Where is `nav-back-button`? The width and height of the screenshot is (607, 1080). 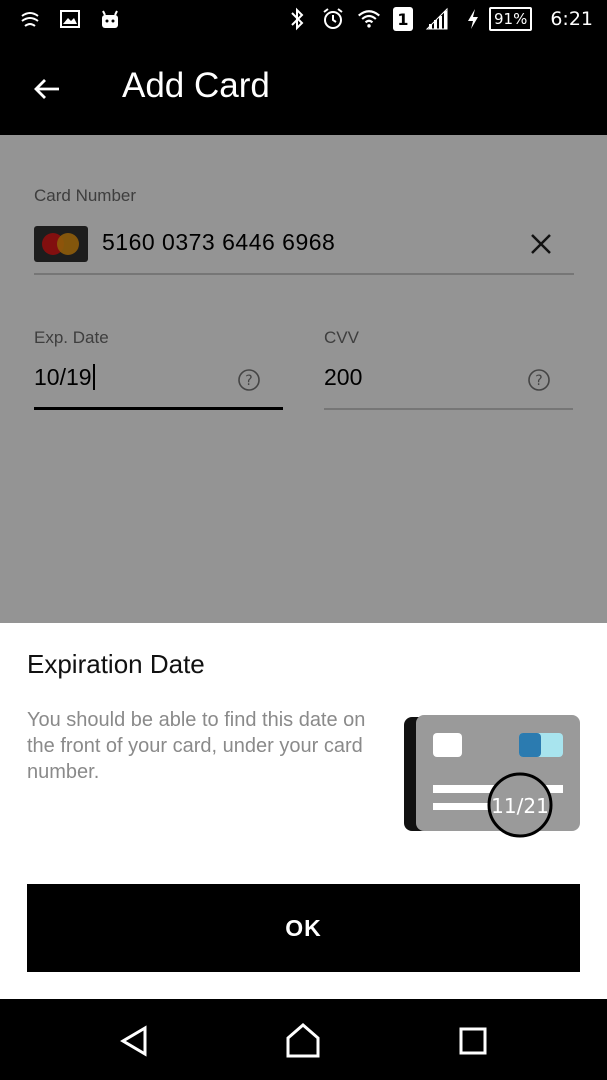
nav-back-button is located at coordinates (134, 1041).